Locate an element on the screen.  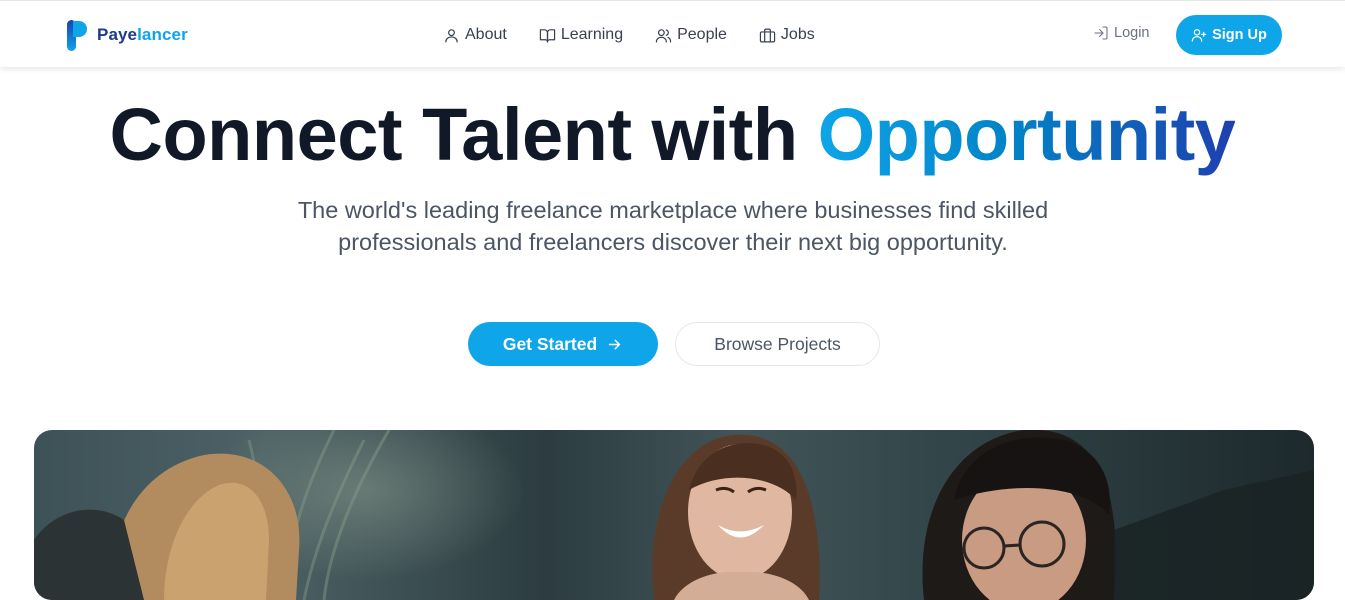
hero-title: Connect Talent with Opportunity is located at coordinates (672, 135).